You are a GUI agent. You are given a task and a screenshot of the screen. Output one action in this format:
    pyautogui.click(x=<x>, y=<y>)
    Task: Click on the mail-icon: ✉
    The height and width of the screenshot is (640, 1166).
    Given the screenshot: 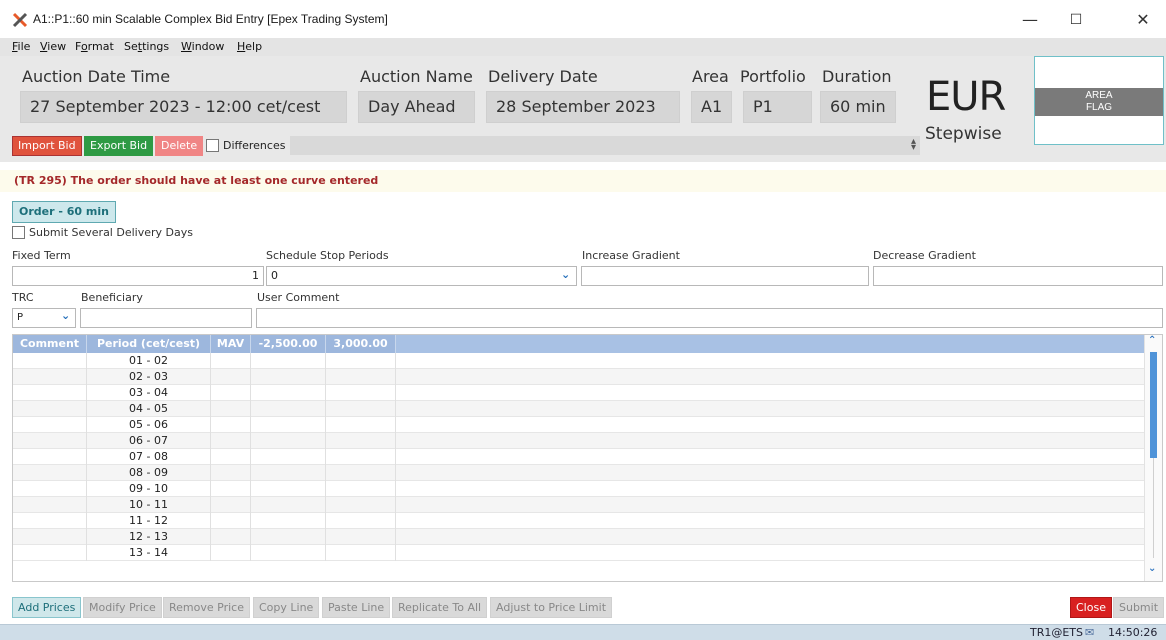 What is the action you would take?
    pyautogui.click(x=1089, y=632)
    